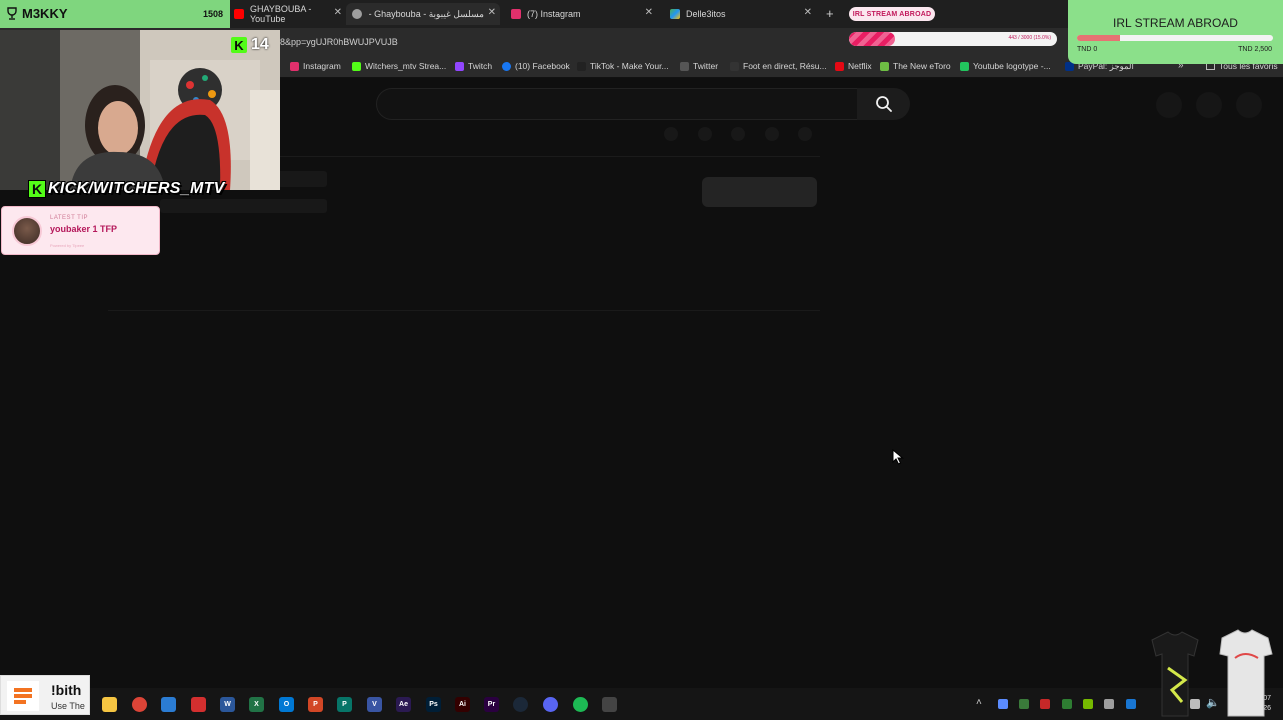 The width and height of the screenshot is (1283, 720). I want to click on url-input: 8&pp=ygUJR0hBWUJPVUJB, so click(339, 42).